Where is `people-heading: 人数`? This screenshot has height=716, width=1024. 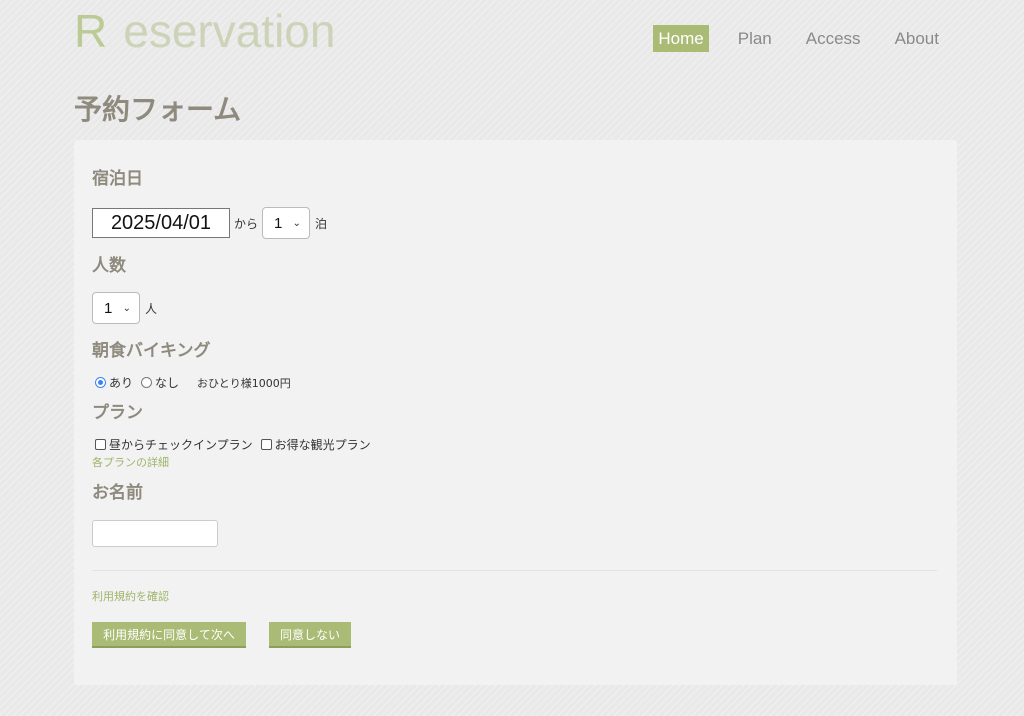 people-heading: 人数 is located at coordinates (109, 266).